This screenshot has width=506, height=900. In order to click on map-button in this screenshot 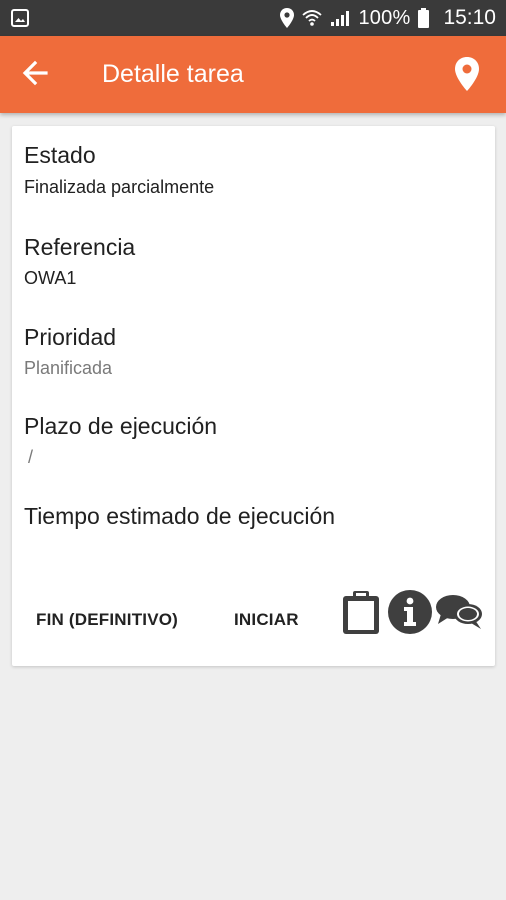, I will do `click(467, 74)`.